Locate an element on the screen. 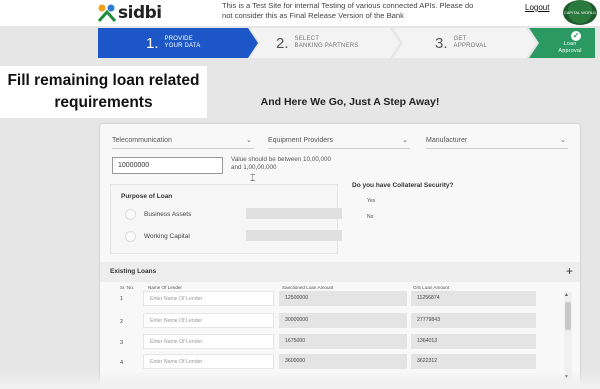  step-label: SELECT BANKING PARTNERS is located at coordinates (327, 43).